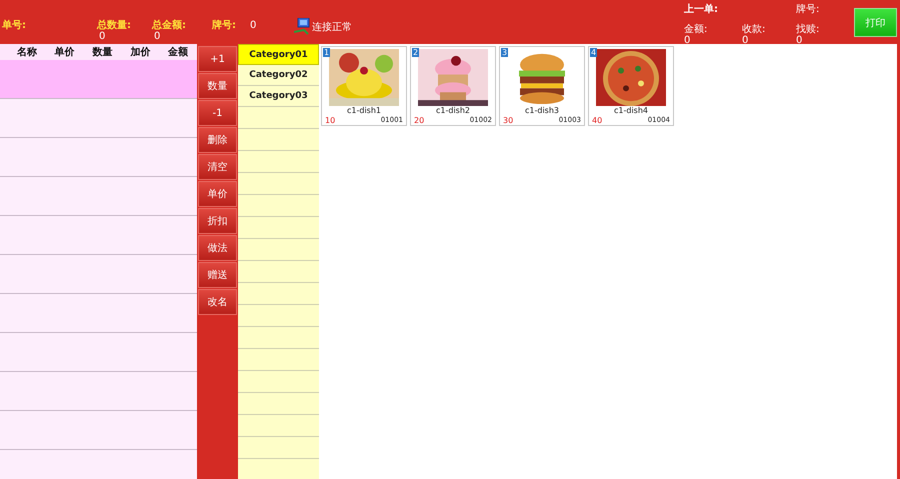  I want to click on field-label: 牌号:, so click(224, 25).